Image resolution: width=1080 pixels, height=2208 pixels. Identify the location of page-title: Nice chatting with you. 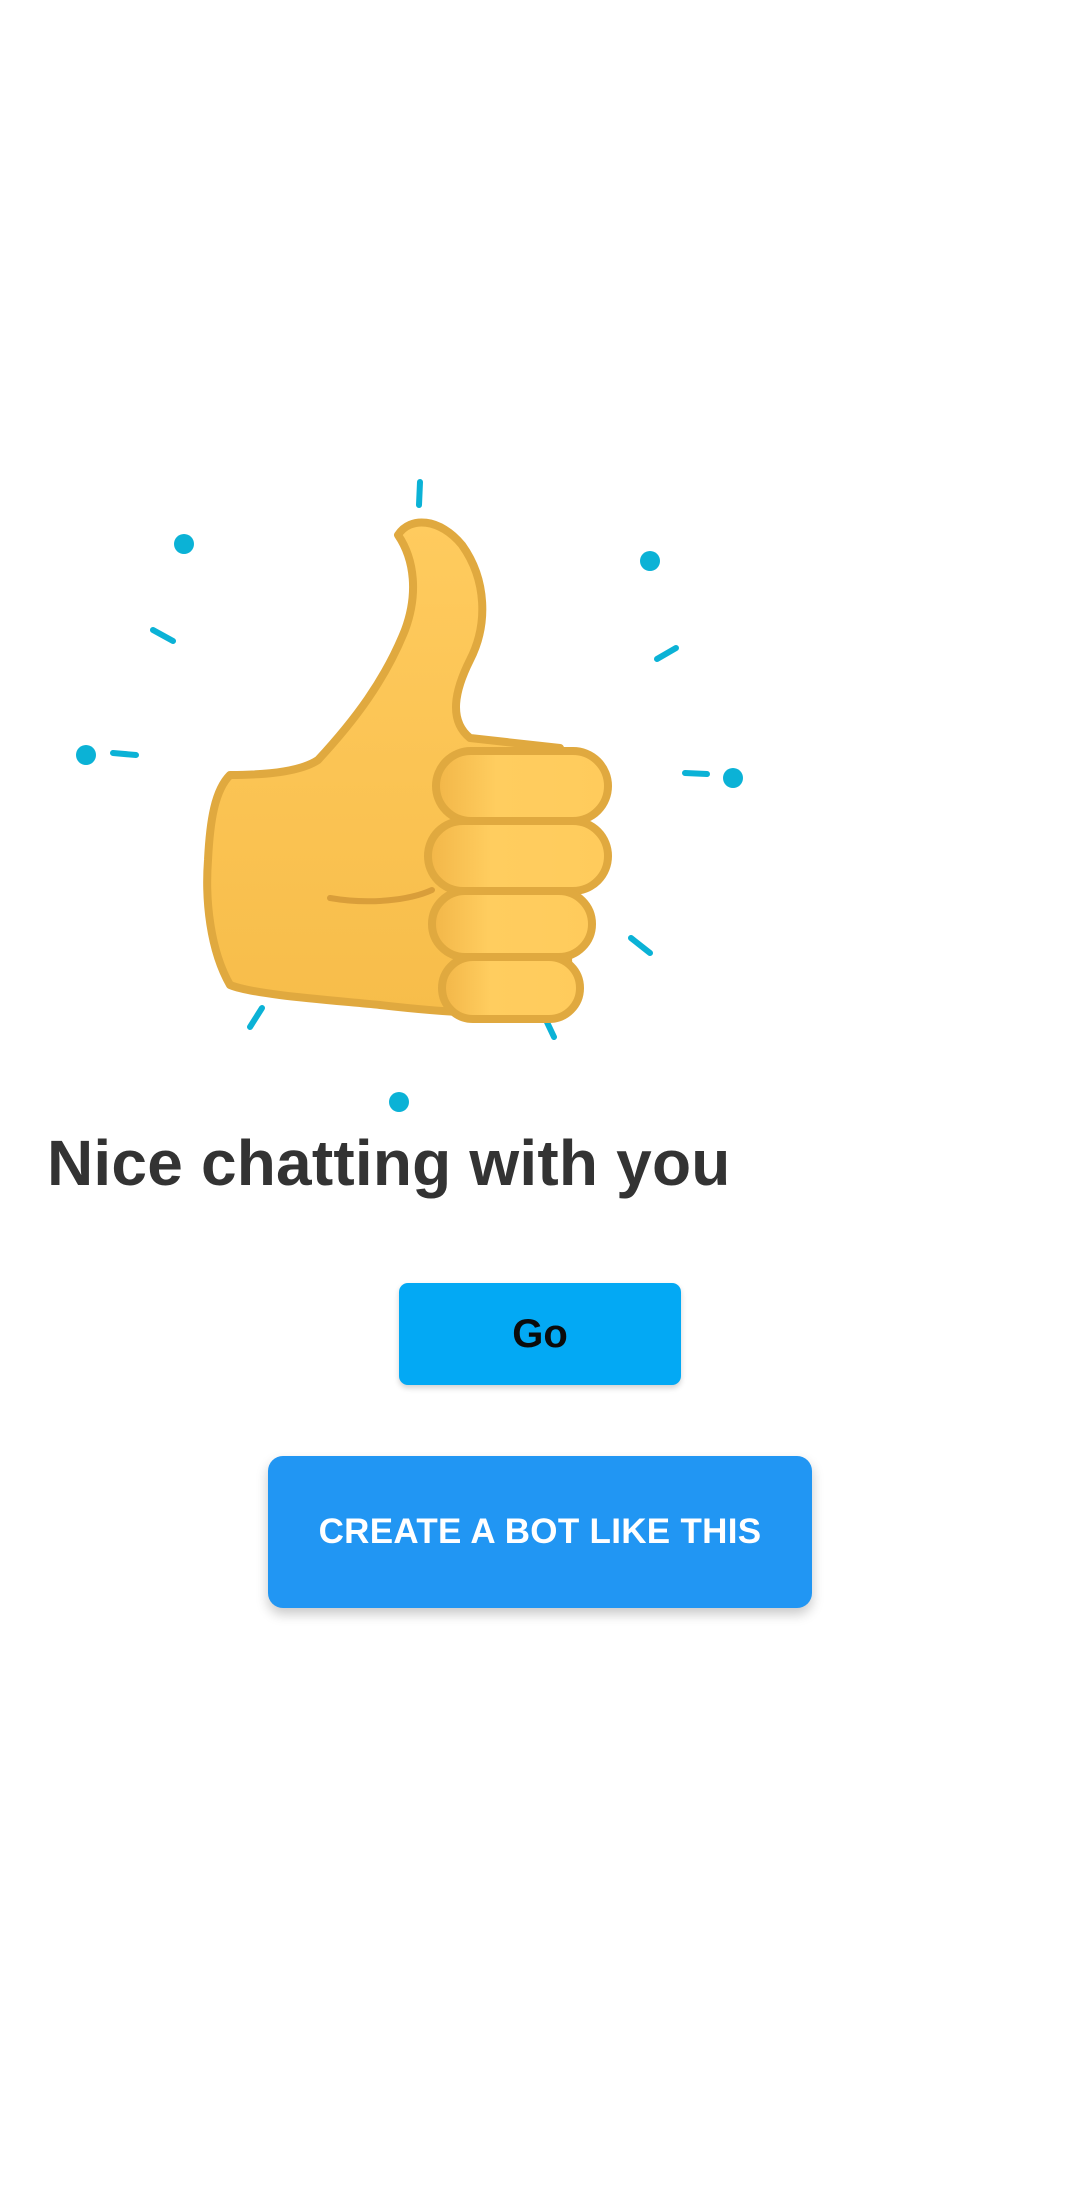
(389, 1163).